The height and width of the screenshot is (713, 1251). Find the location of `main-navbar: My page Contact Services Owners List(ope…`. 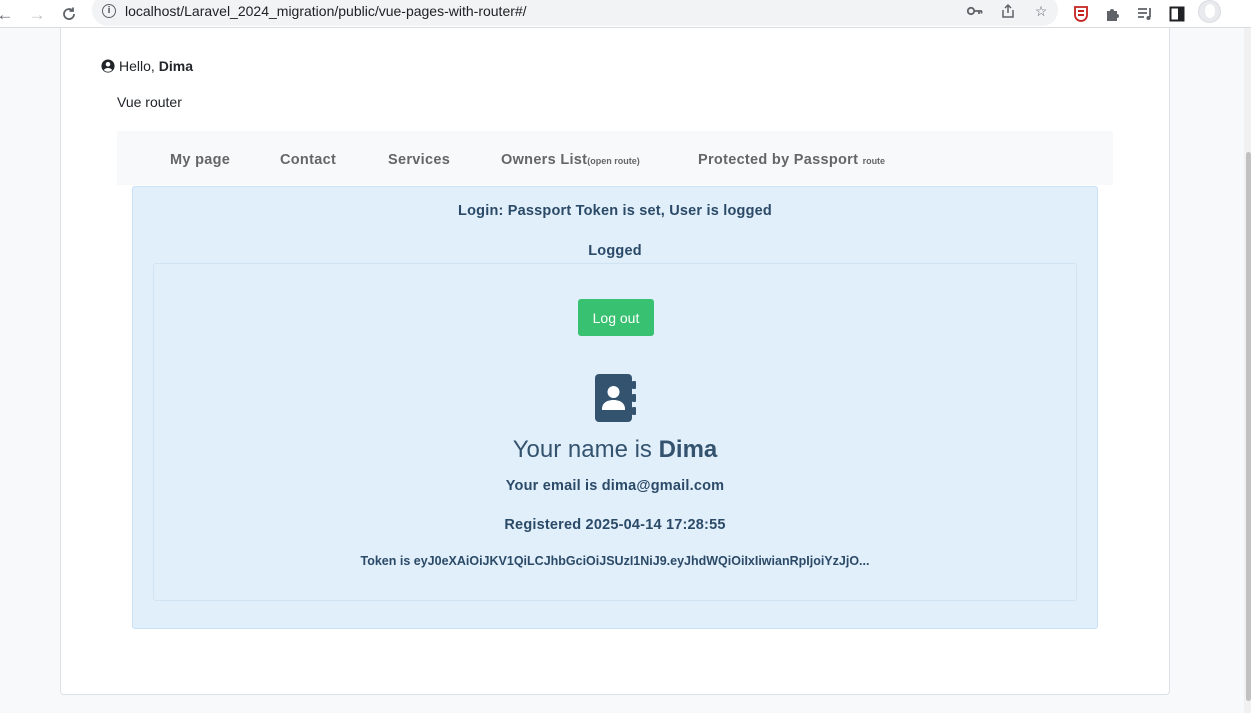

main-navbar: My page Contact Services Owners List(ope… is located at coordinates (615, 158).